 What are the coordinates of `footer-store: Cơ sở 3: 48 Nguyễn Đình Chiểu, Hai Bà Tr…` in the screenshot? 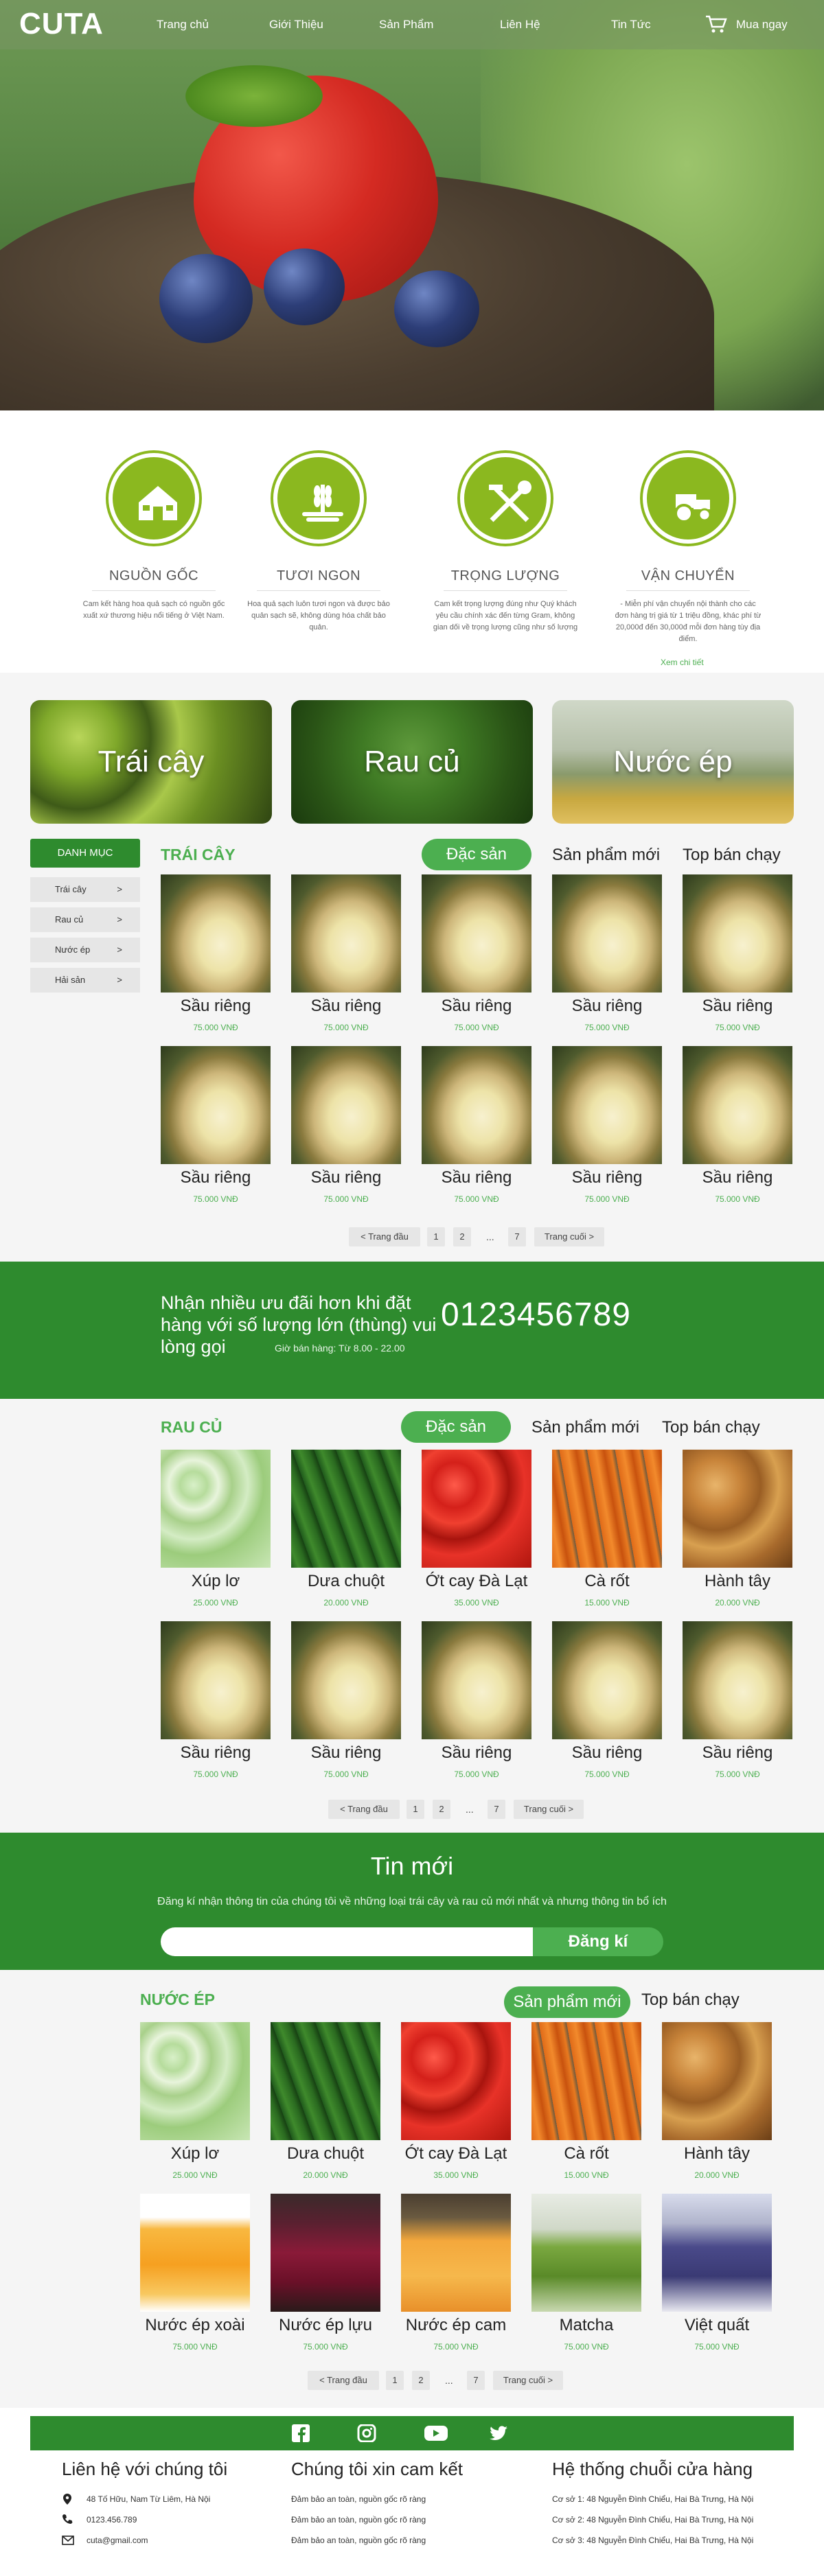 It's located at (652, 2540).